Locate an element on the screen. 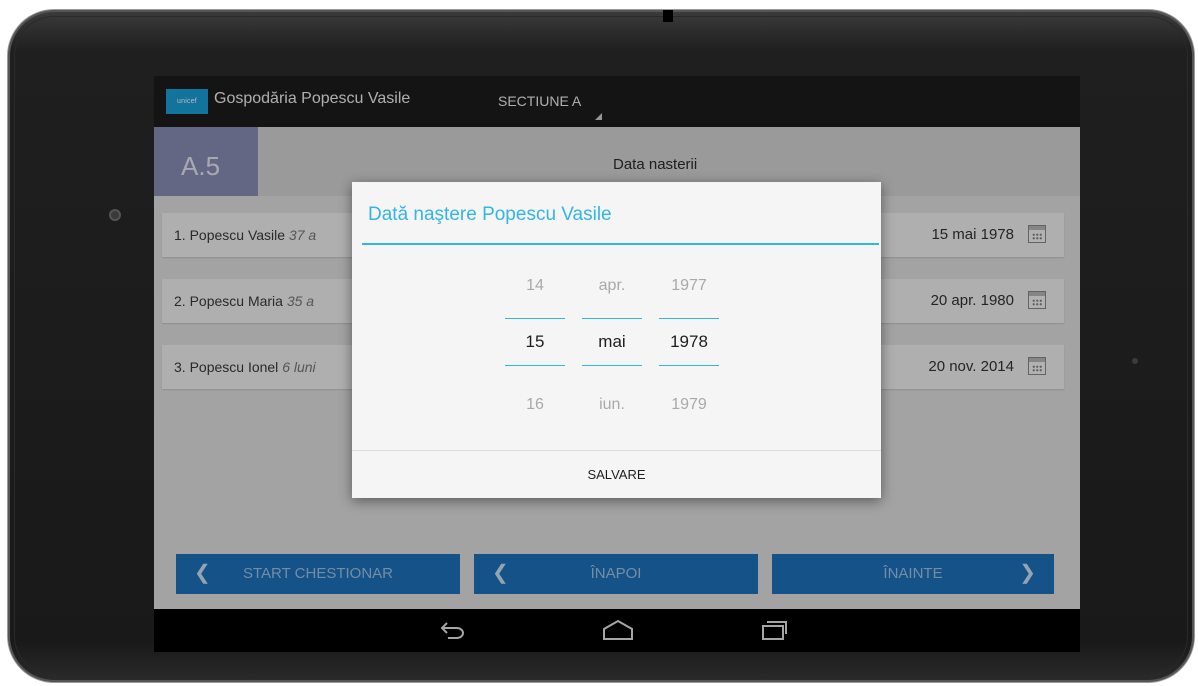 The width and height of the screenshot is (1198, 686). day-prev: 14 is located at coordinates (535, 290).